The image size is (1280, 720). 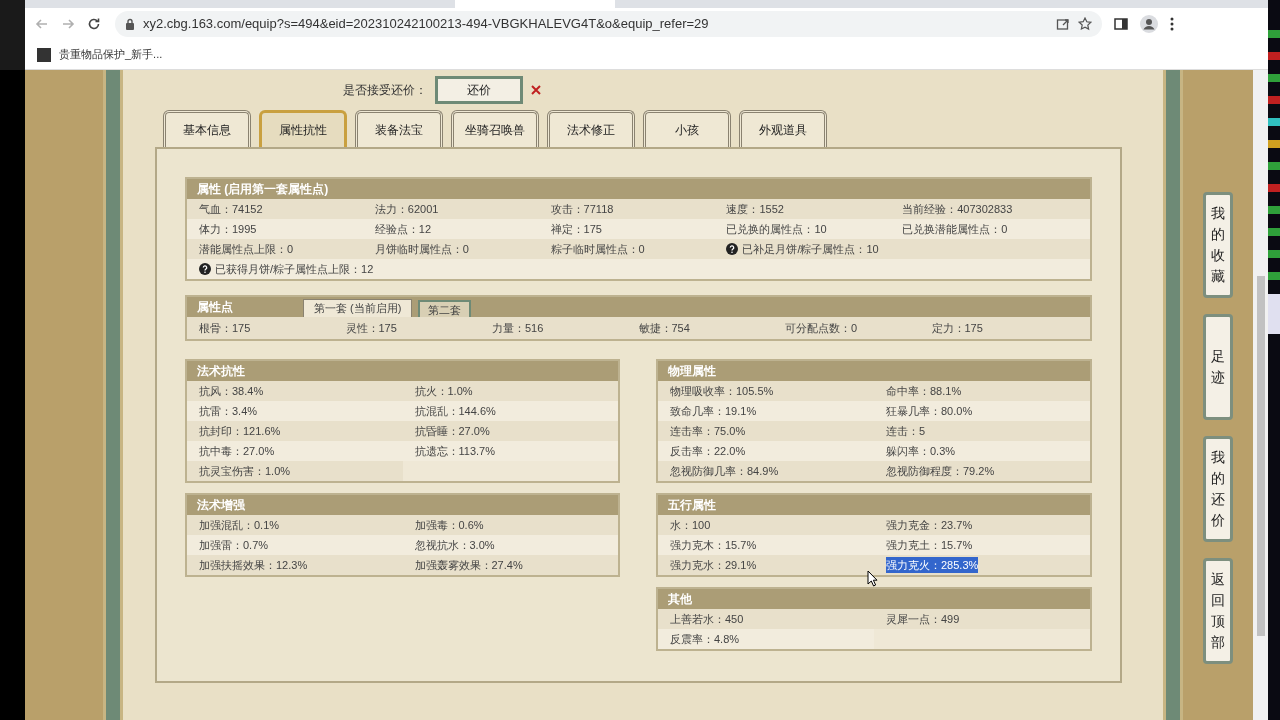 What do you see at coordinates (231, 391) in the screenshot?
I see `stat-value: 抗风：38.4%` at bounding box center [231, 391].